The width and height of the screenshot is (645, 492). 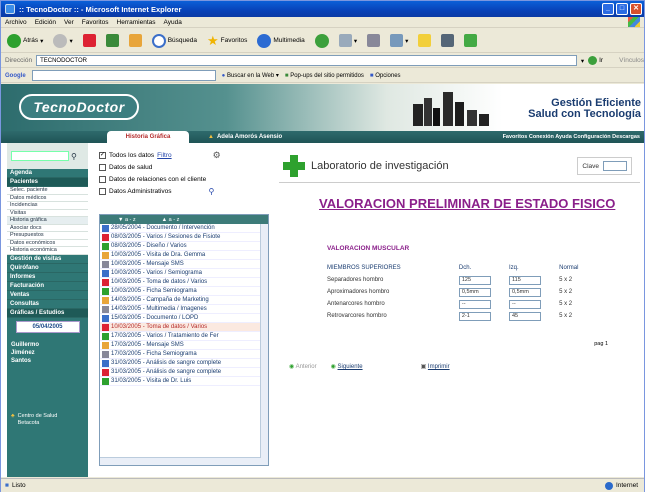 I want to click on sidebar-subitem-selected: Historia gráfica, so click(x=47, y=221).